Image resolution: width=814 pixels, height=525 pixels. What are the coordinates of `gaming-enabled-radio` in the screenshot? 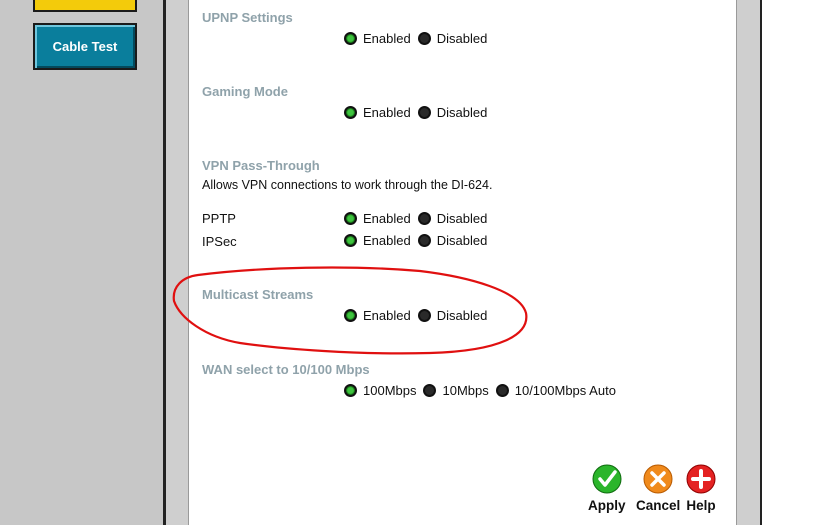 It's located at (350, 112).